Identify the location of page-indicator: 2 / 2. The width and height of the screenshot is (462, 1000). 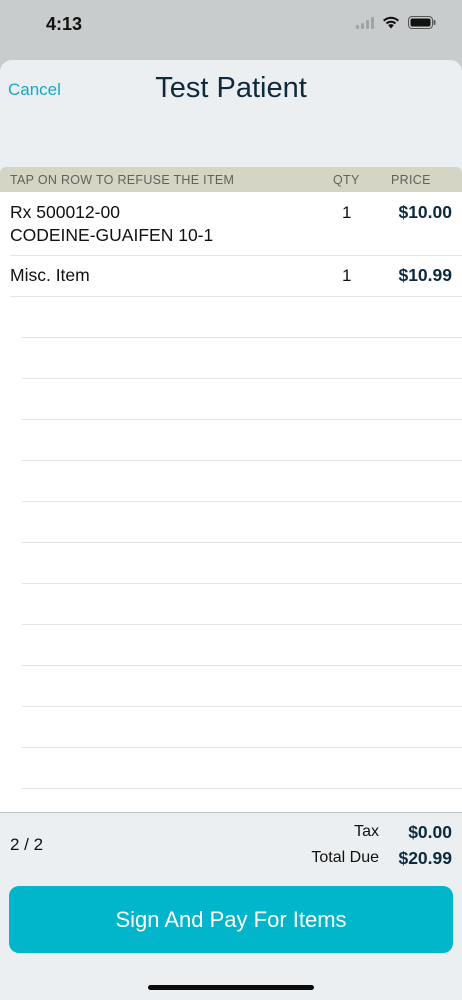
(27, 844).